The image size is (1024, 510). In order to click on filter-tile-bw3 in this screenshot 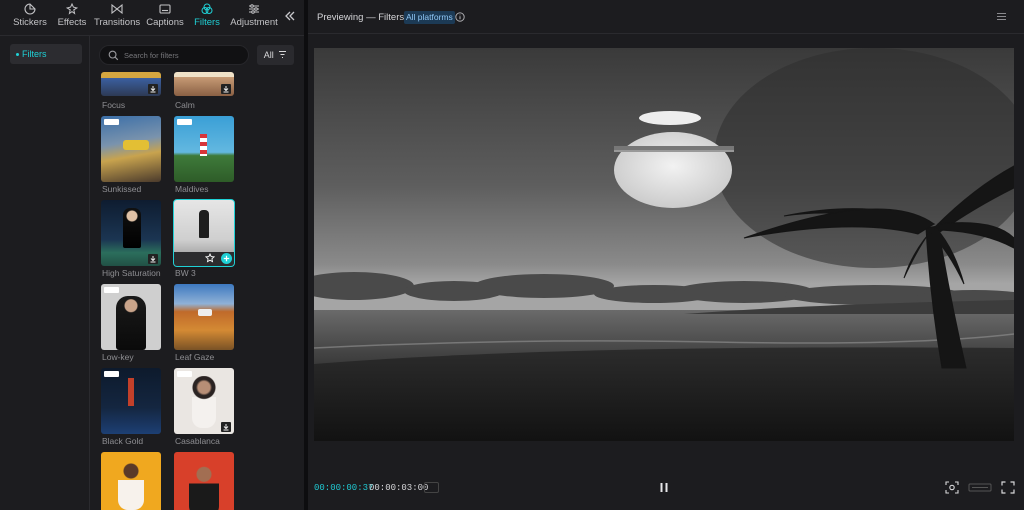, I will do `click(204, 233)`.